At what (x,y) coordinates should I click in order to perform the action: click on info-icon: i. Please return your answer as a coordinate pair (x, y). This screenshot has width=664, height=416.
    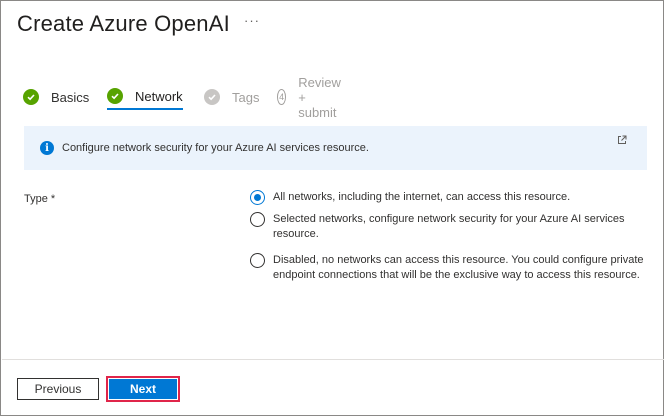
    Looking at the image, I should click on (47, 148).